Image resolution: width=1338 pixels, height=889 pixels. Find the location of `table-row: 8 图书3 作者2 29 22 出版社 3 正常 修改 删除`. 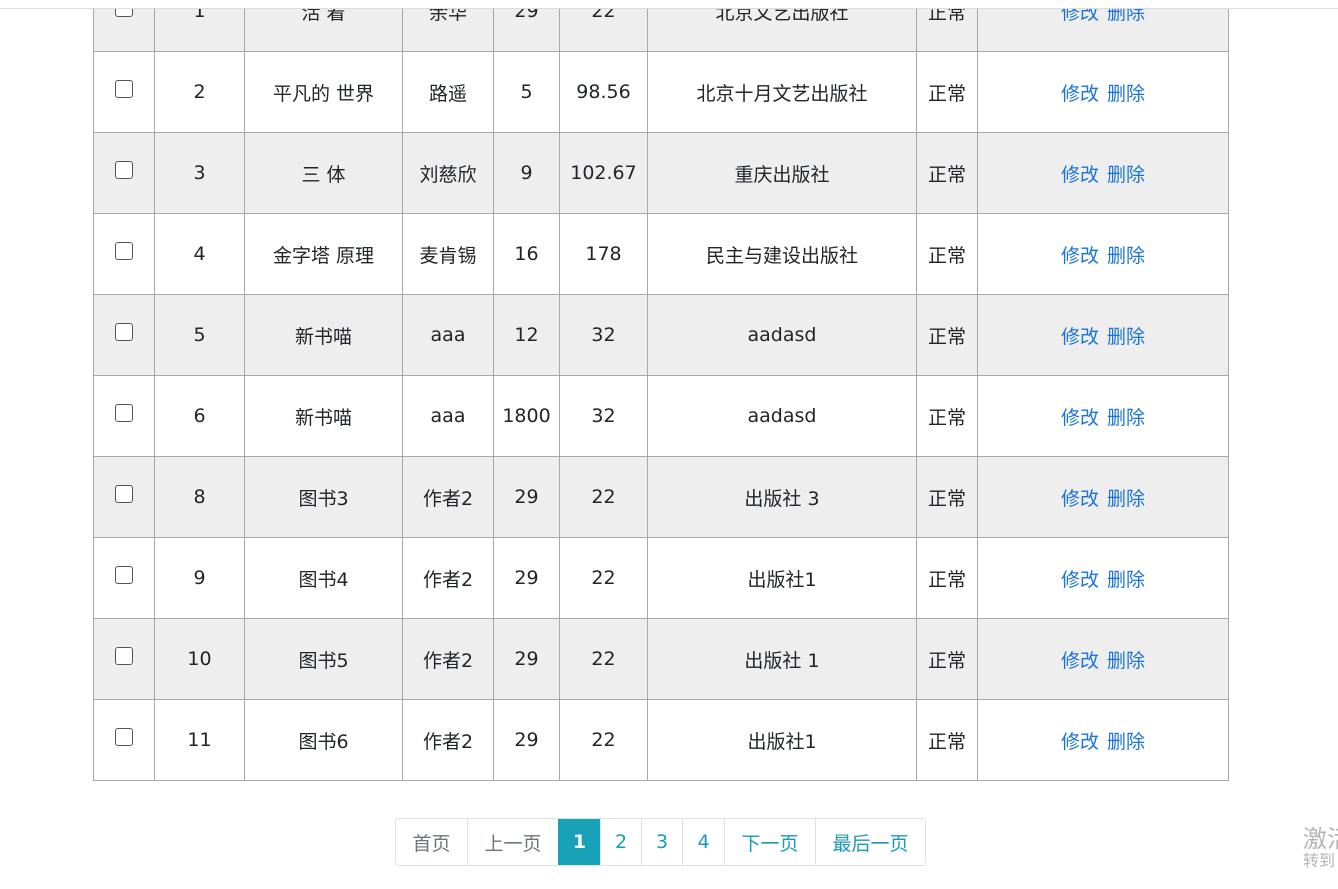

table-row: 8 图书3 作者2 29 22 出版社 3 正常 修改 删除 is located at coordinates (661, 497).